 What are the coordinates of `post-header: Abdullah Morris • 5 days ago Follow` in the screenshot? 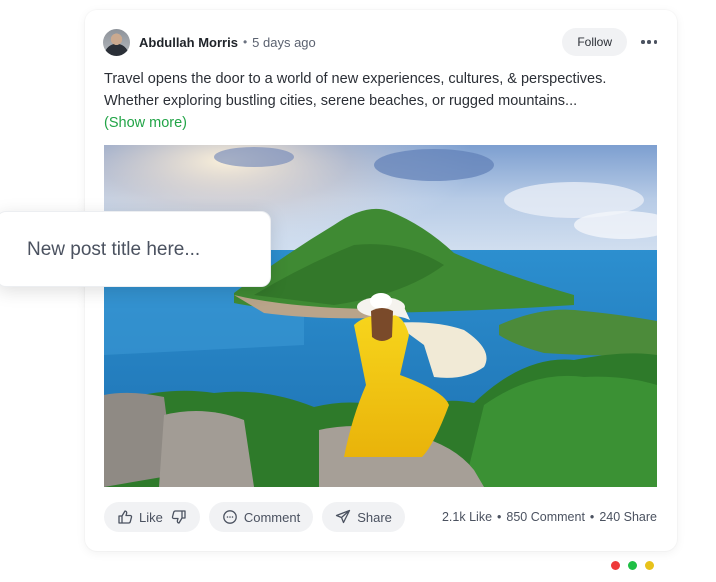 It's located at (381, 42).